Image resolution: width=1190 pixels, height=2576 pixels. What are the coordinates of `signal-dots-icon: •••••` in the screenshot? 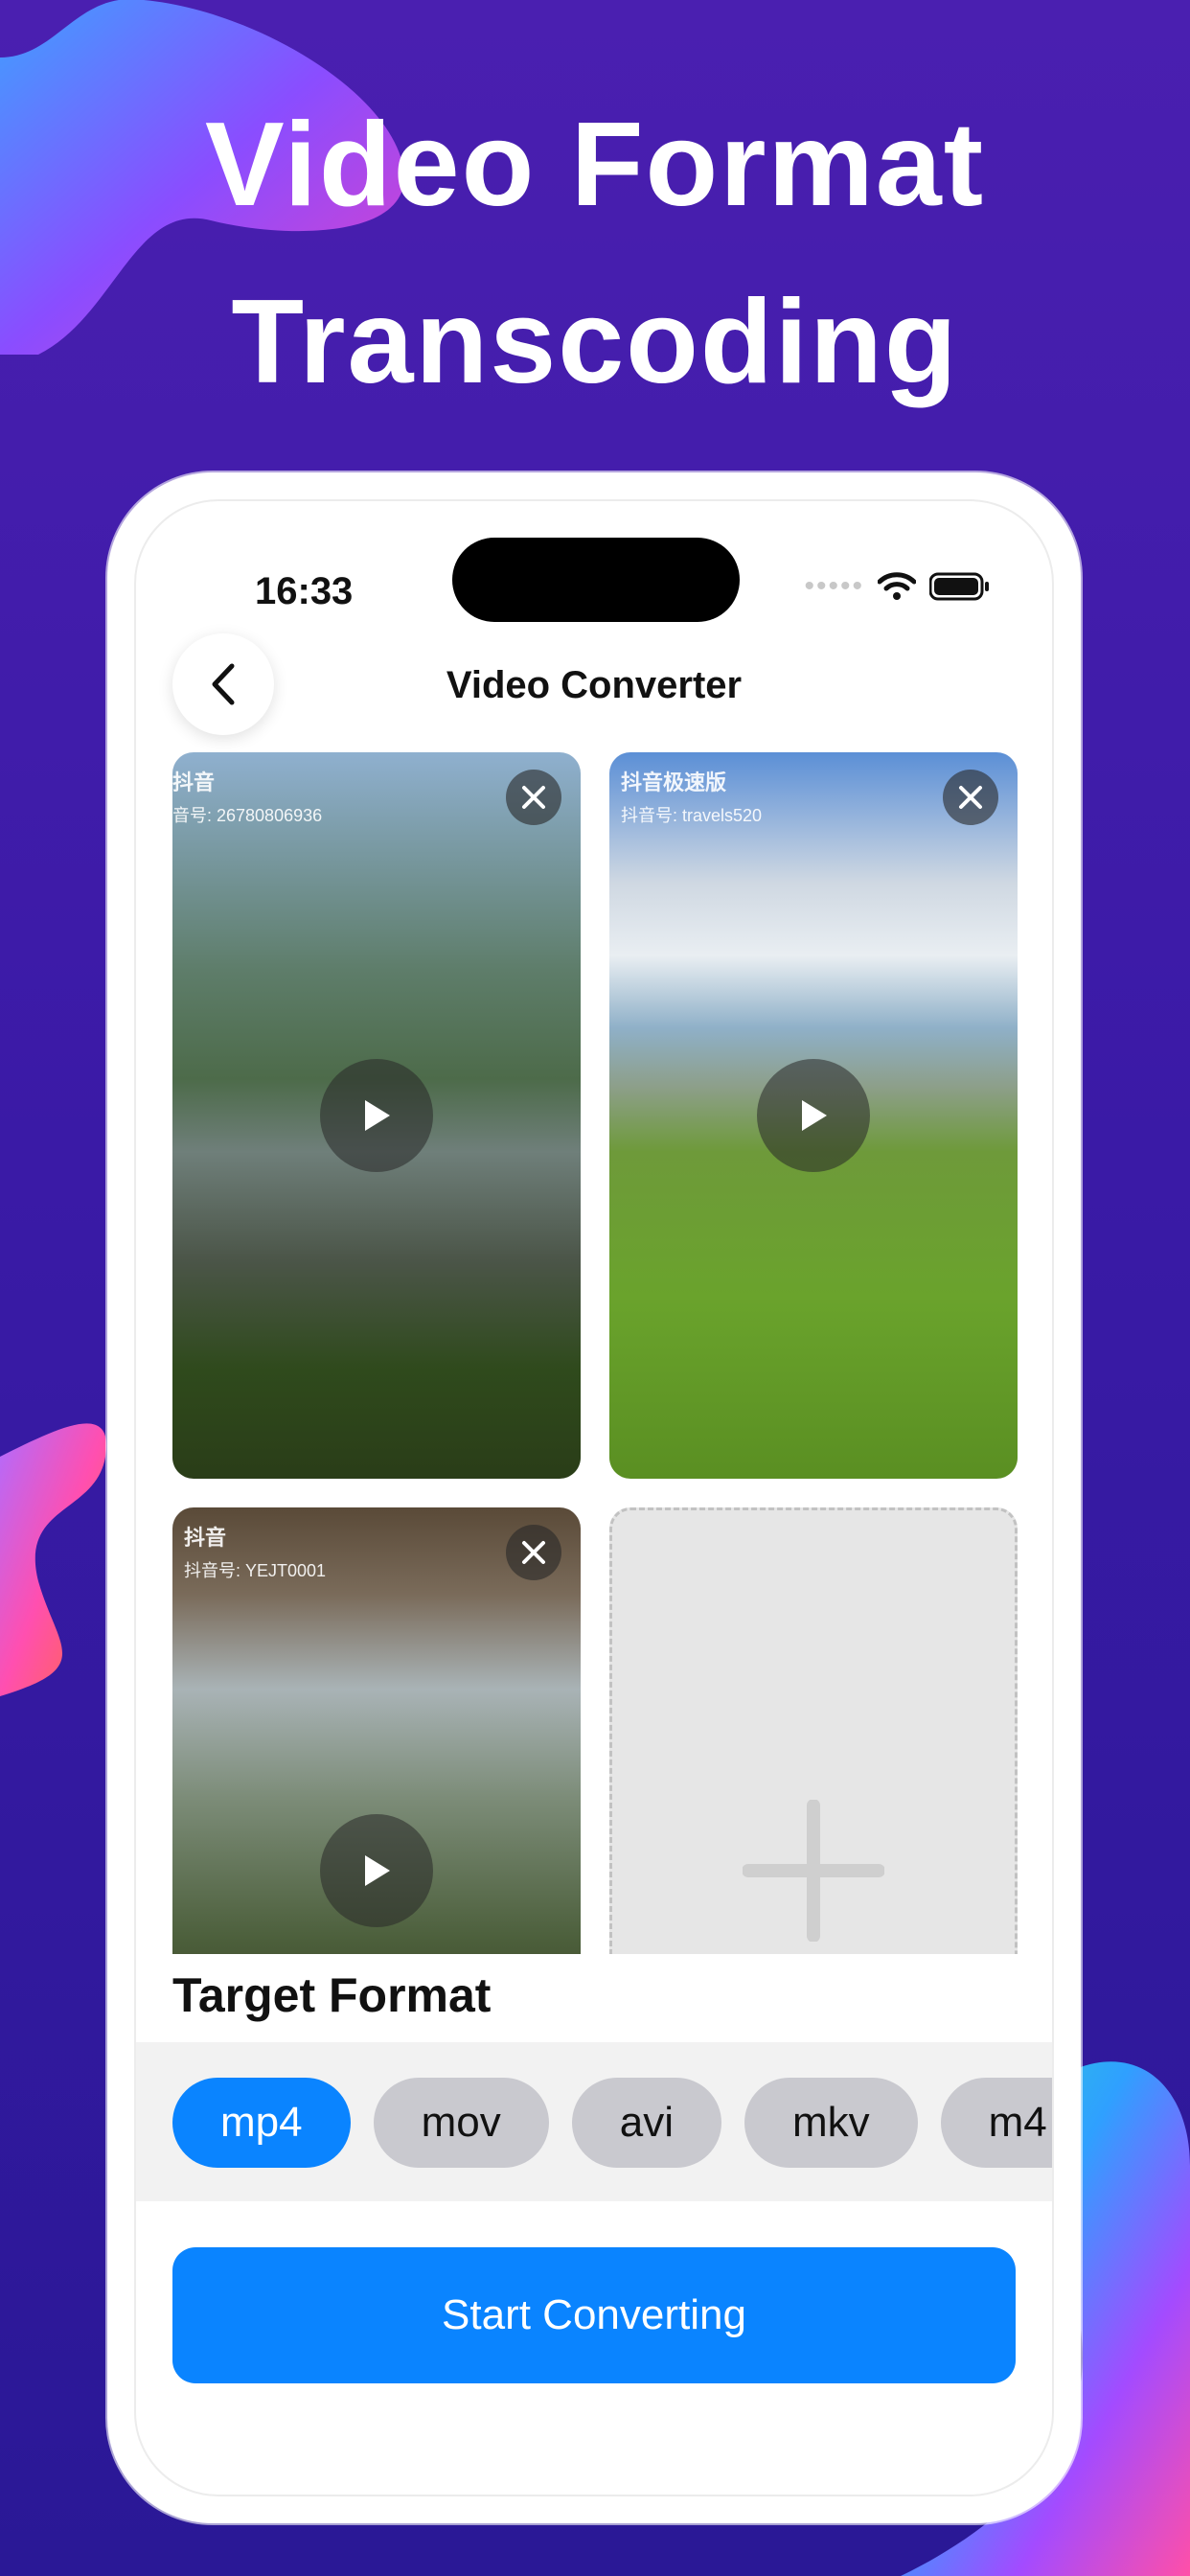 It's located at (834, 586).